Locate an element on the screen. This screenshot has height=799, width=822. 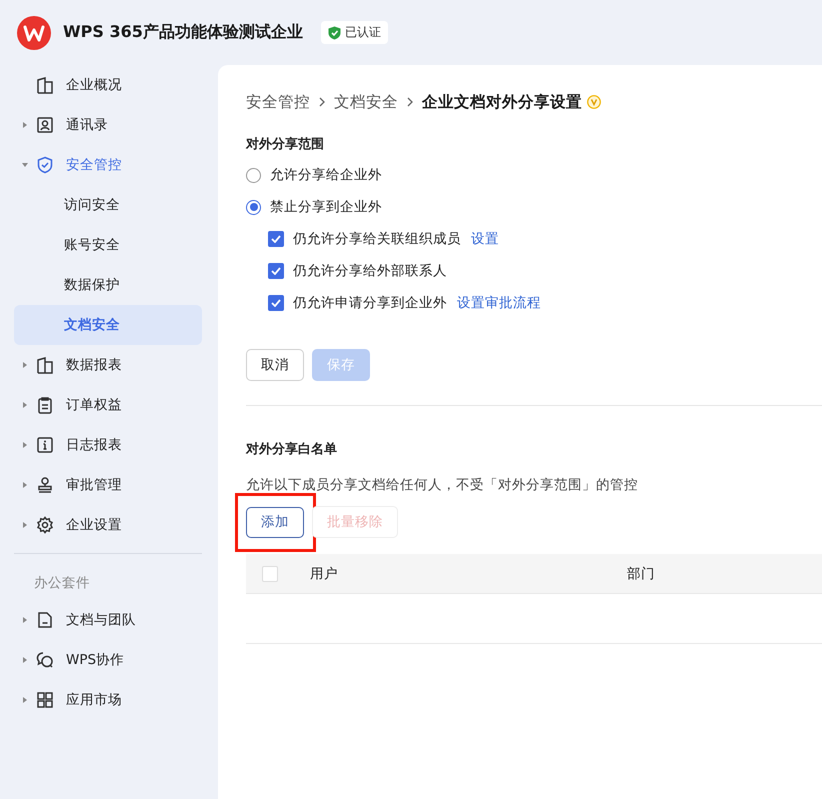
radio-label: 禁止分享到企业外 is located at coordinates (326, 207).